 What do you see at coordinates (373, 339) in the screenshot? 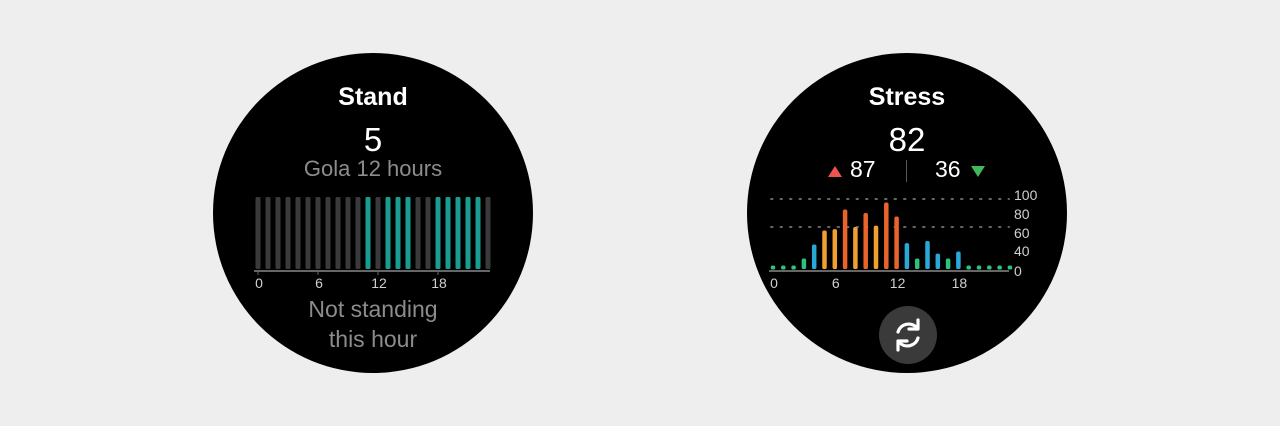
I see `stand-status-line-2: this hour` at bounding box center [373, 339].